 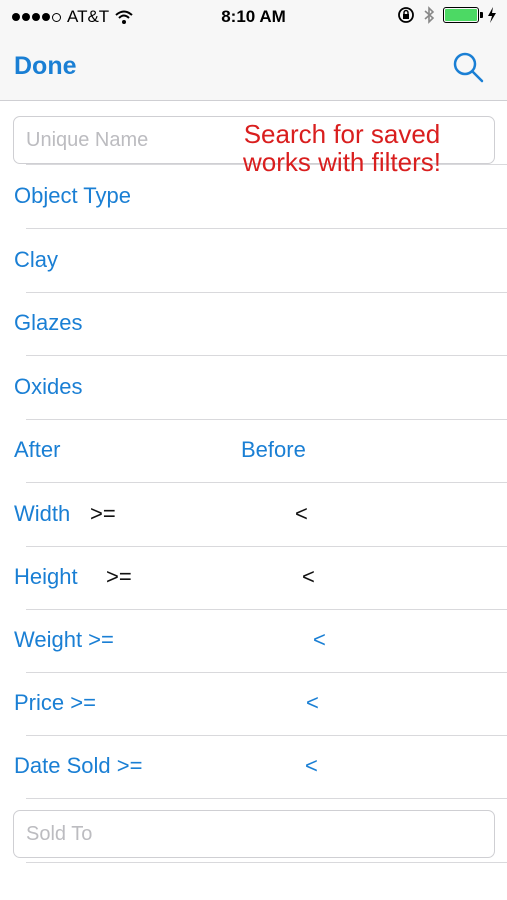 What do you see at coordinates (78, 766) in the screenshot?
I see `date-sold-min-button: Date Sold >=` at bounding box center [78, 766].